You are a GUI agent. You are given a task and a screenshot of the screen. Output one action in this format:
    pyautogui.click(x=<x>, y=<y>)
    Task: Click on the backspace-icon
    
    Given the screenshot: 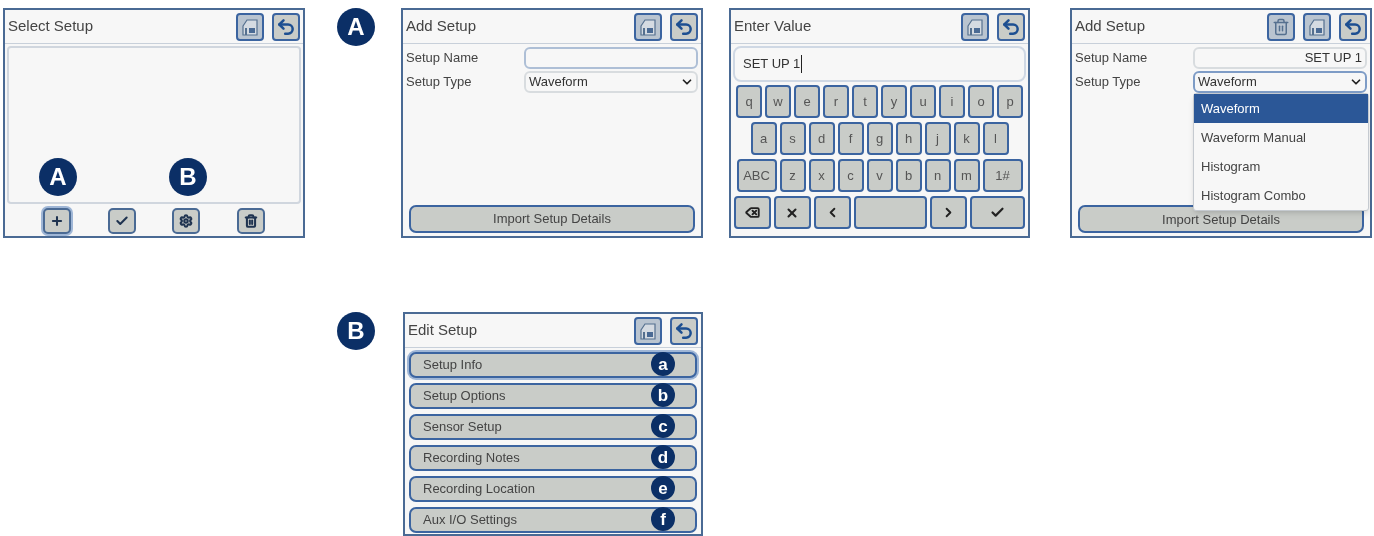 What is the action you would take?
    pyautogui.click(x=752, y=212)
    